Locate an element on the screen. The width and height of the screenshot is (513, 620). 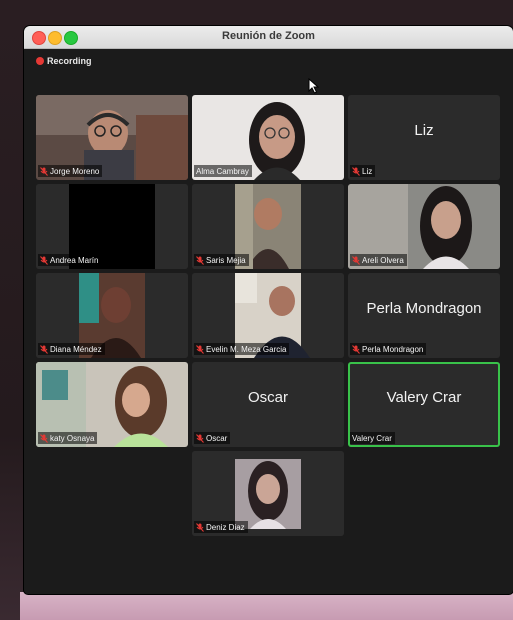
participant-name: Diana Méndez is located at coordinates (76, 349).